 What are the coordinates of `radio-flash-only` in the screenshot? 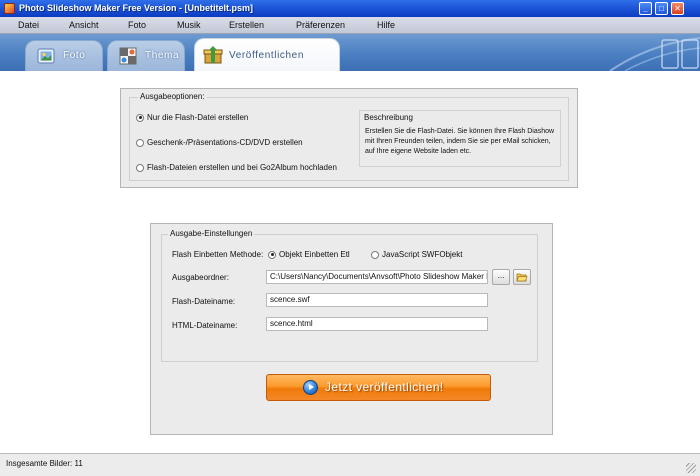 It's located at (140, 117).